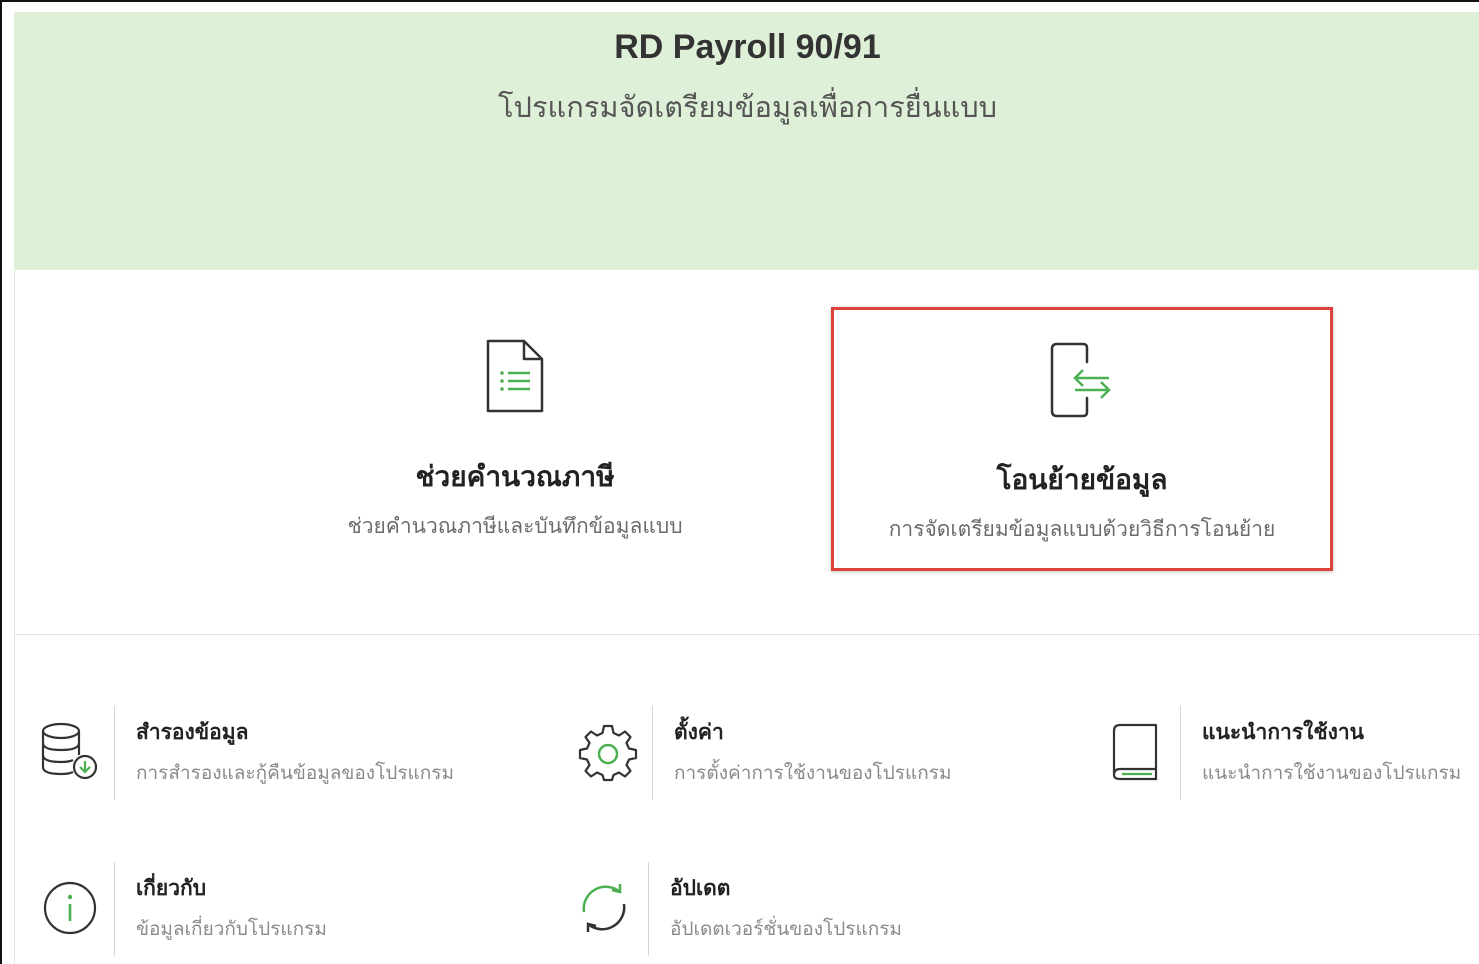 The width and height of the screenshot is (1479, 964). What do you see at coordinates (70, 752) in the screenshot?
I see `database-backup-icon` at bounding box center [70, 752].